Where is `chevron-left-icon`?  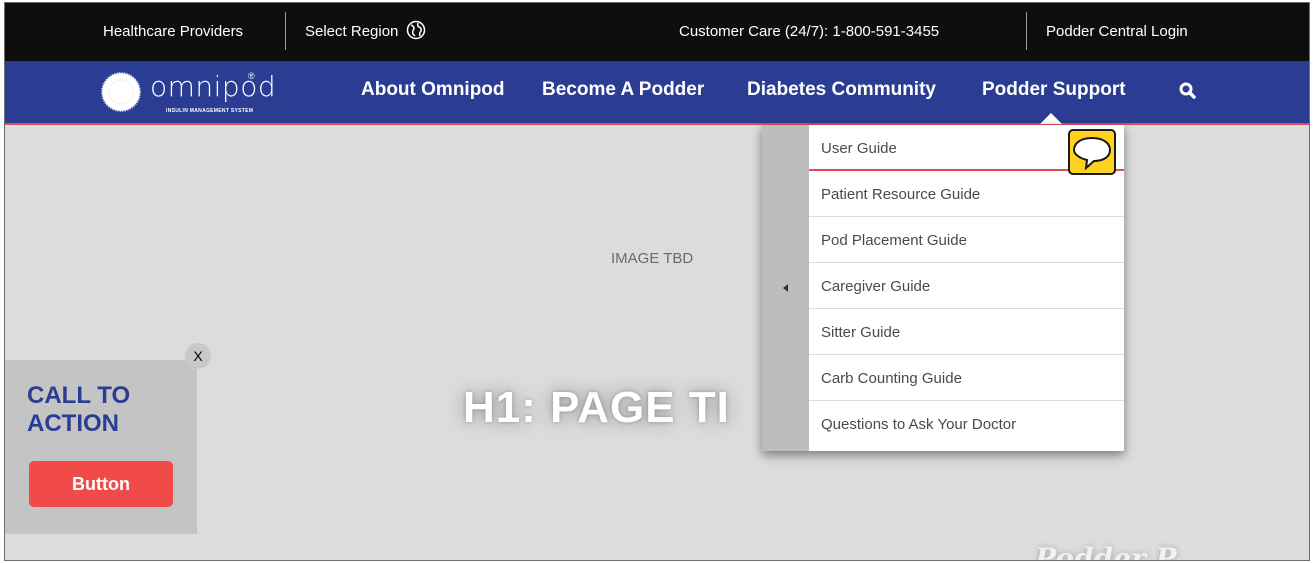 chevron-left-icon is located at coordinates (785, 288).